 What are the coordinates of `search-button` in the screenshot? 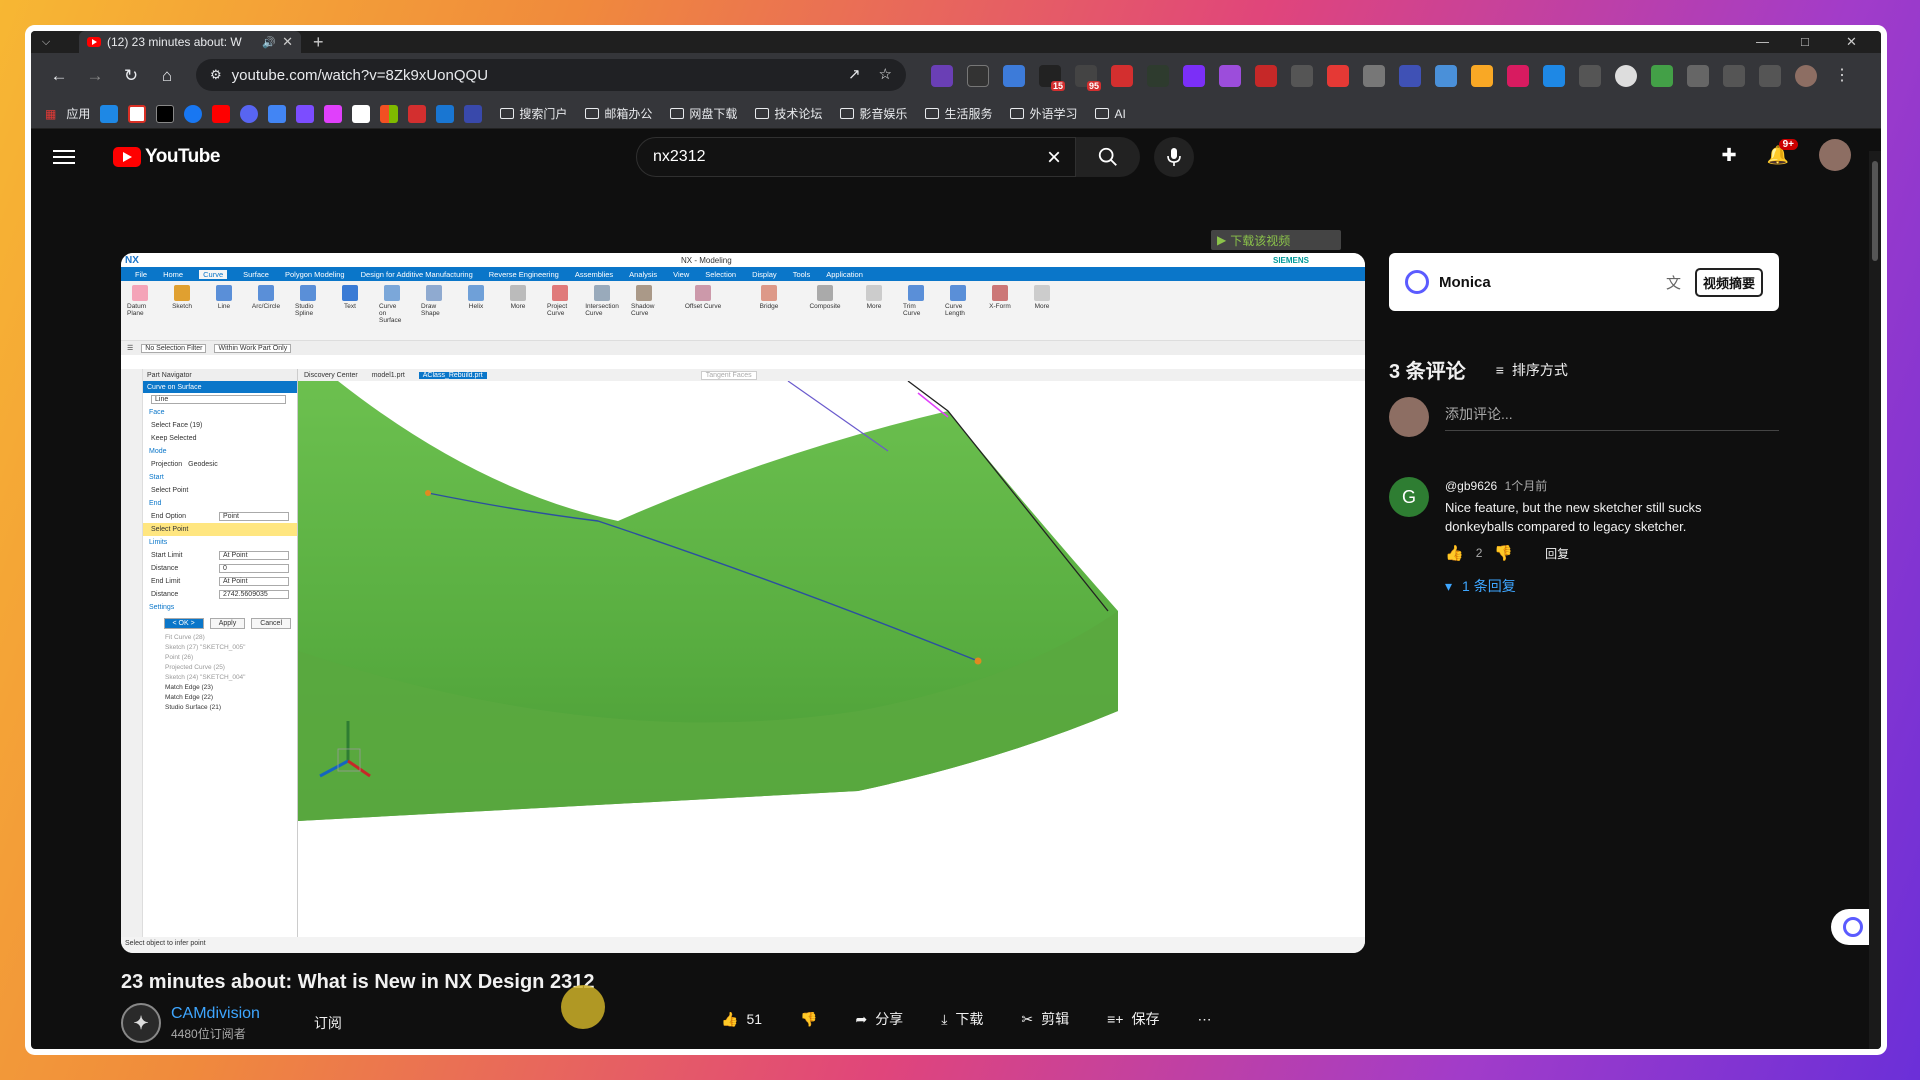 It's located at (1108, 157).